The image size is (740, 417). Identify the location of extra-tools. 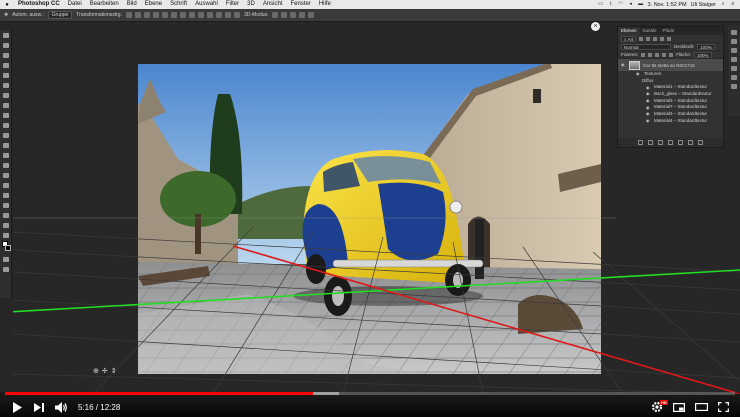
(6, 235).